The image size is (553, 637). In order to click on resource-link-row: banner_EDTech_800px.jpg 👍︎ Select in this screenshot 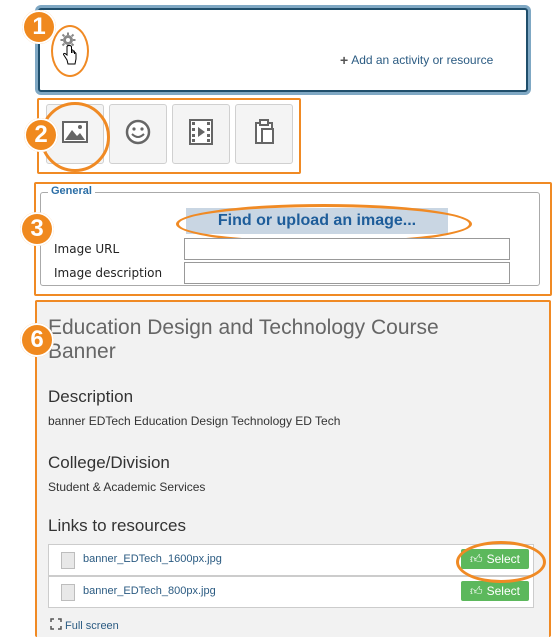, I will do `click(291, 592)`.